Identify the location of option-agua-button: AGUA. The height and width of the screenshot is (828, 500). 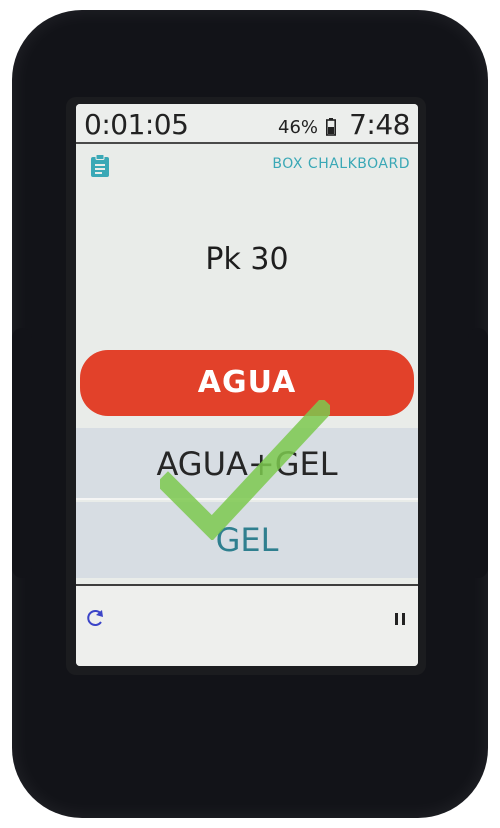
(247, 383).